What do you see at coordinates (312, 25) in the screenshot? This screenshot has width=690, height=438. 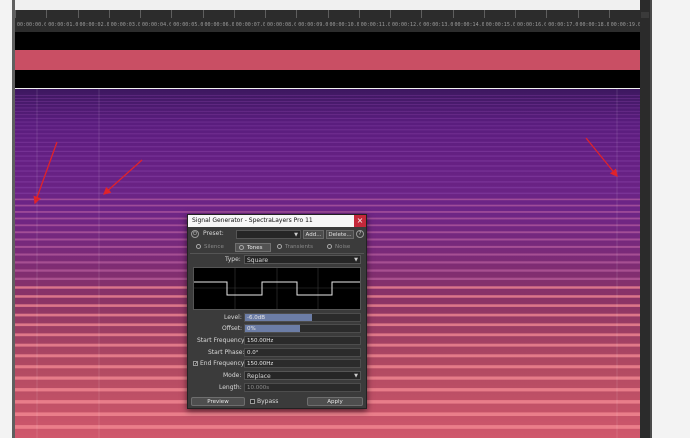 I see `timeline-label: 00:00:09.000` at bounding box center [312, 25].